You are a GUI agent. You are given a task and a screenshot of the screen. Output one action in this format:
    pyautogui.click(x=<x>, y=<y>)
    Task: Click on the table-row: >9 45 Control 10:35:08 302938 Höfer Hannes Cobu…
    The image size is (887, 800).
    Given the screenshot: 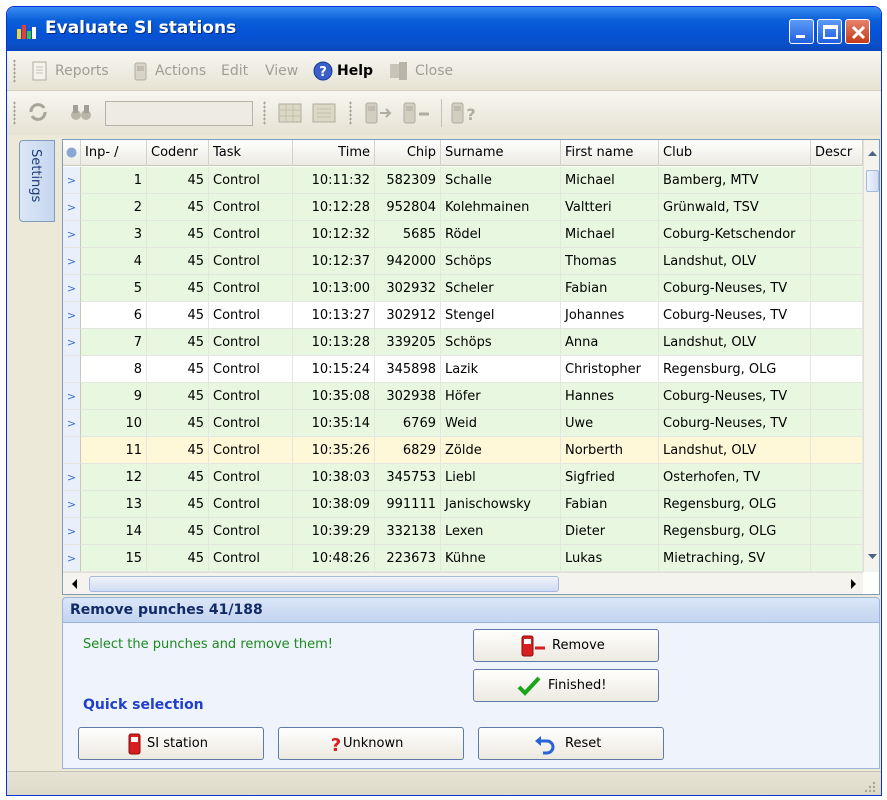 What is the action you would take?
    pyautogui.click(x=463, y=396)
    